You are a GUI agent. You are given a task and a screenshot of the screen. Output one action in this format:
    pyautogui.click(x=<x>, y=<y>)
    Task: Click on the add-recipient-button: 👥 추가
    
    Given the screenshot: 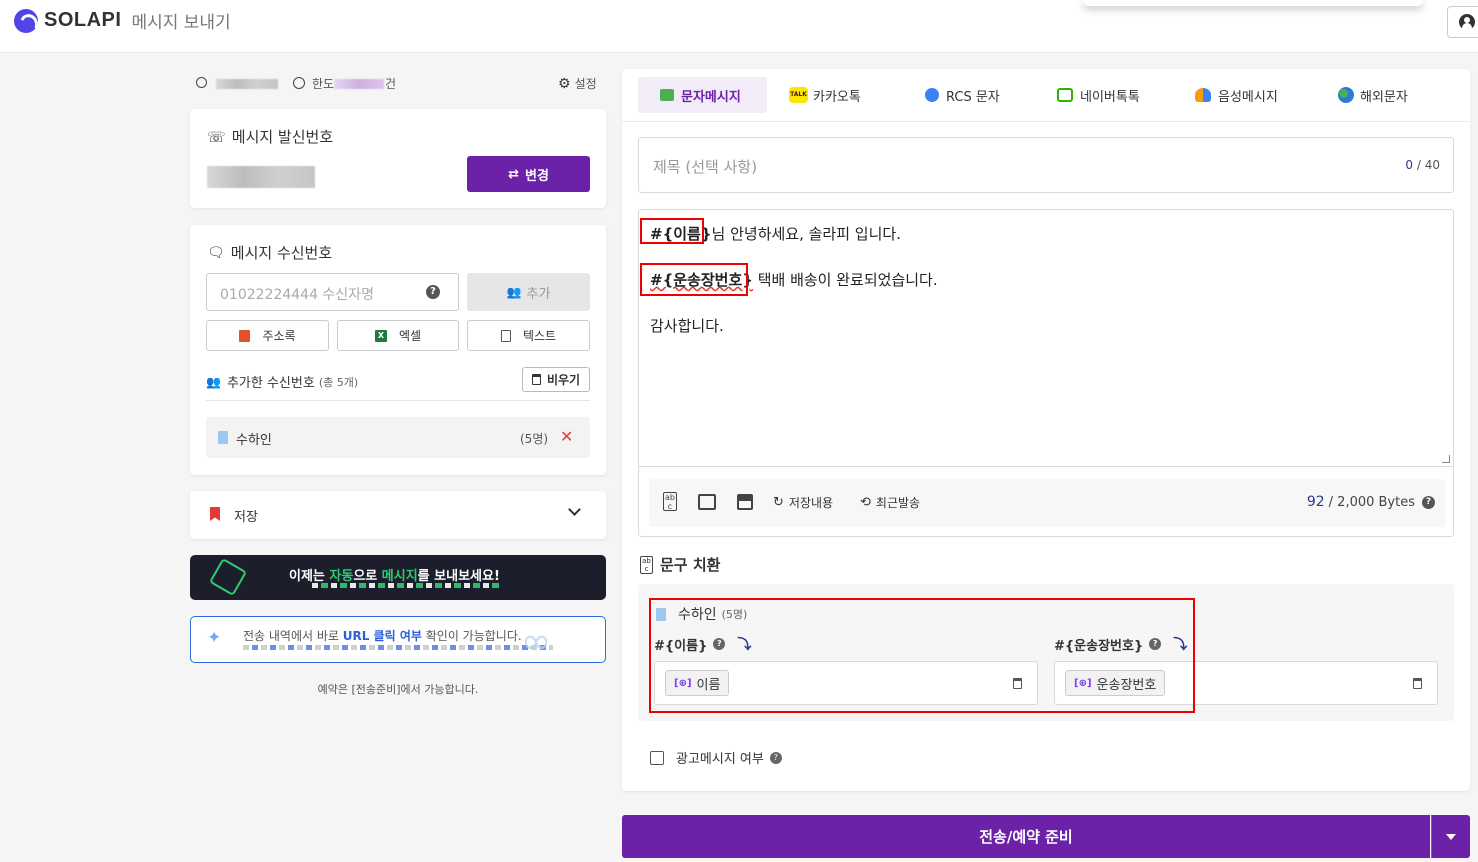 What is the action you would take?
    pyautogui.click(x=528, y=292)
    